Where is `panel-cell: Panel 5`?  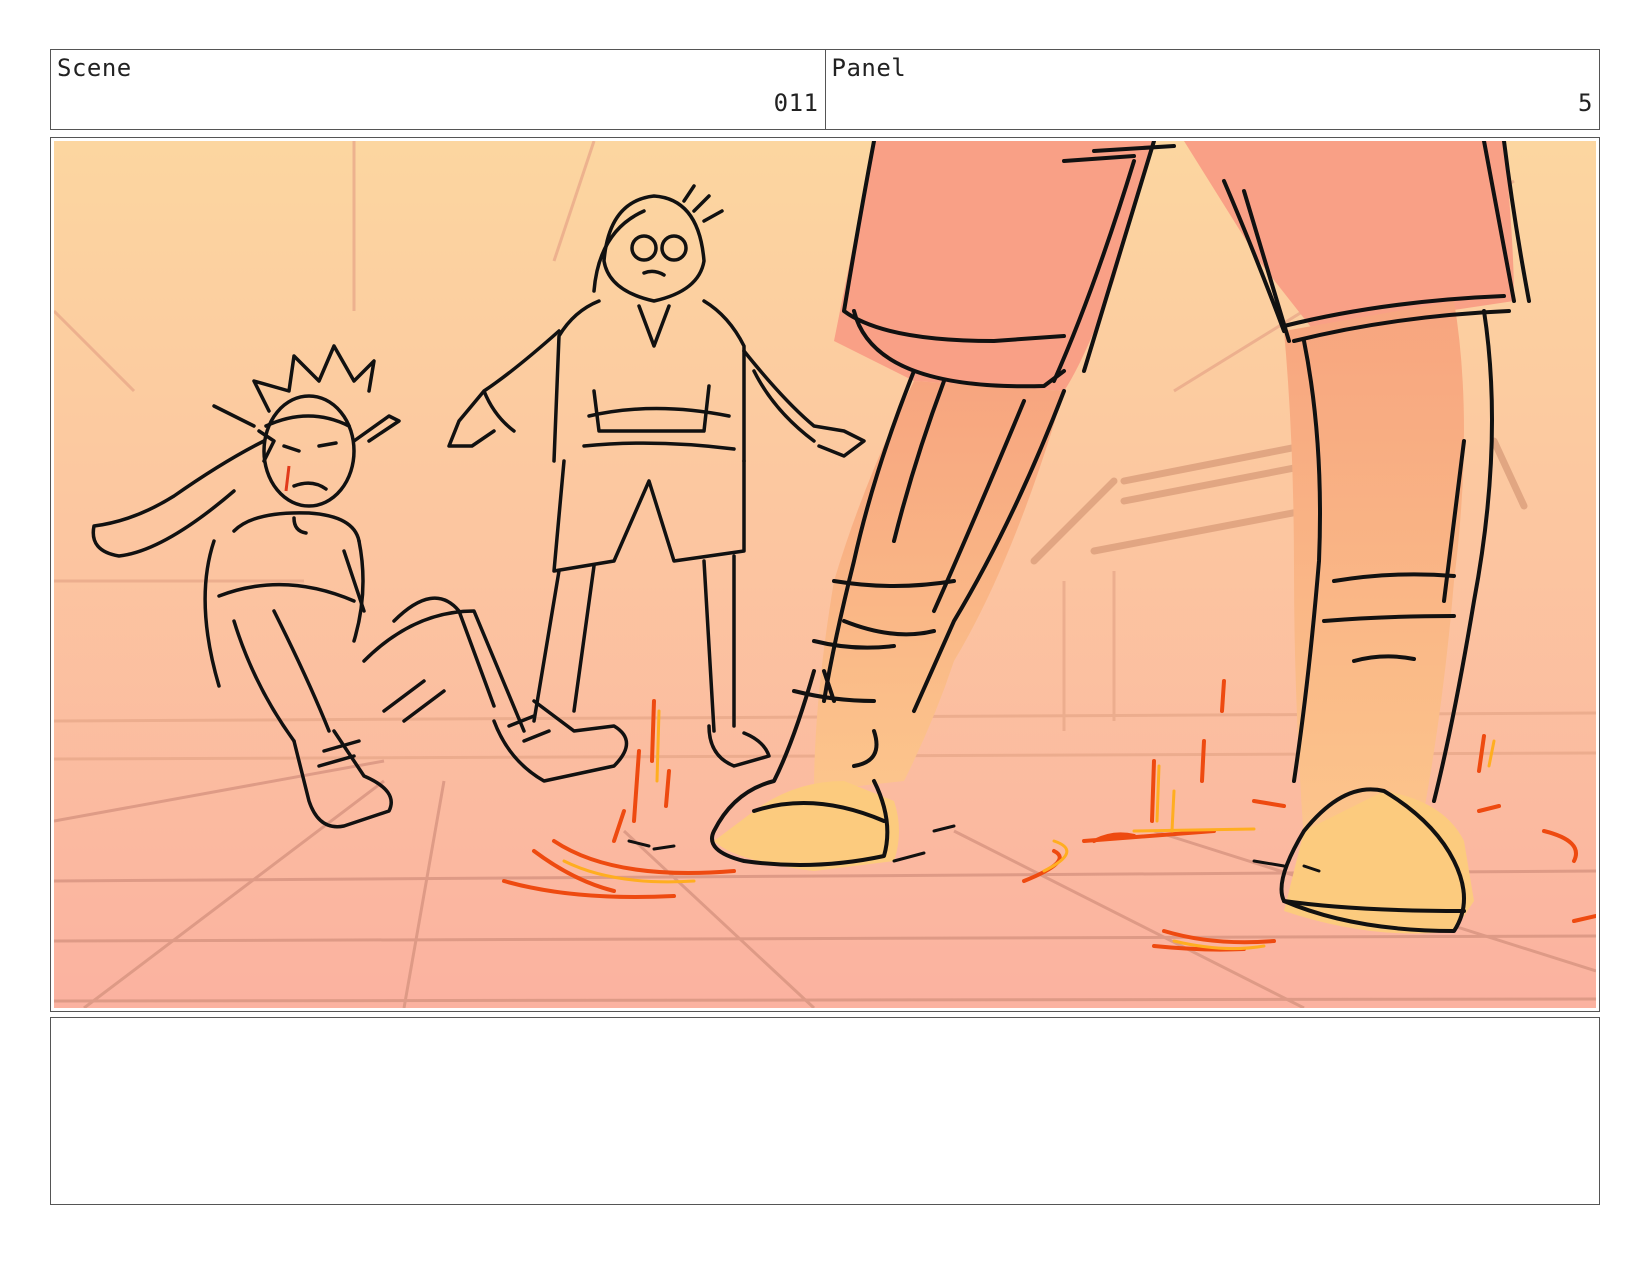
panel-cell: Panel 5 is located at coordinates (1212, 89).